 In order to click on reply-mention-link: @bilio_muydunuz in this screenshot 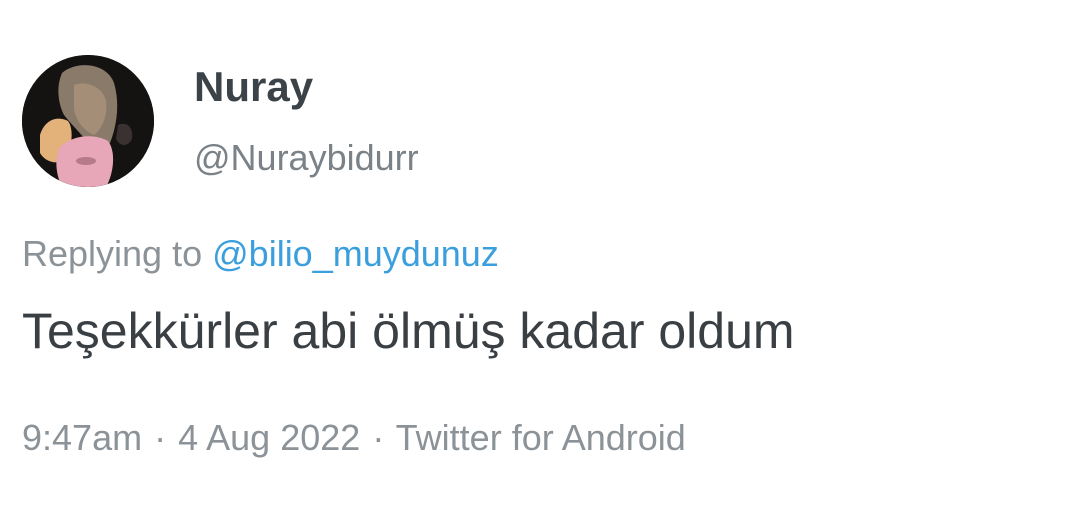, I will do `click(355, 253)`.